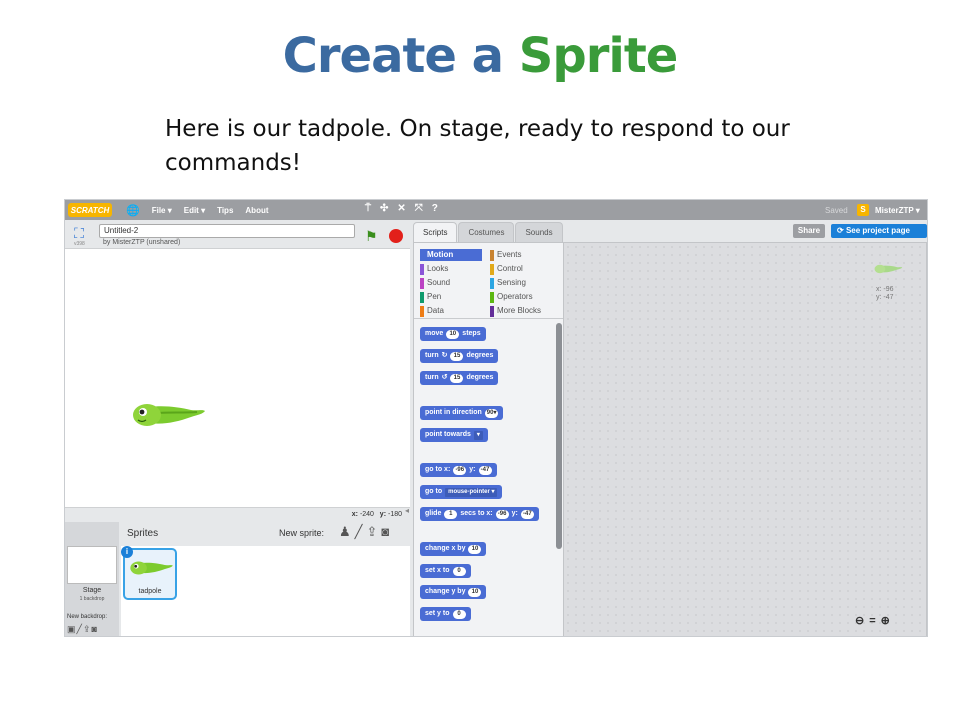 The height and width of the screenshot is (720, 960). Describe the element at coordinates (419, 208) in the screenshot. I see `shrink-icon: ⤧` at that location.